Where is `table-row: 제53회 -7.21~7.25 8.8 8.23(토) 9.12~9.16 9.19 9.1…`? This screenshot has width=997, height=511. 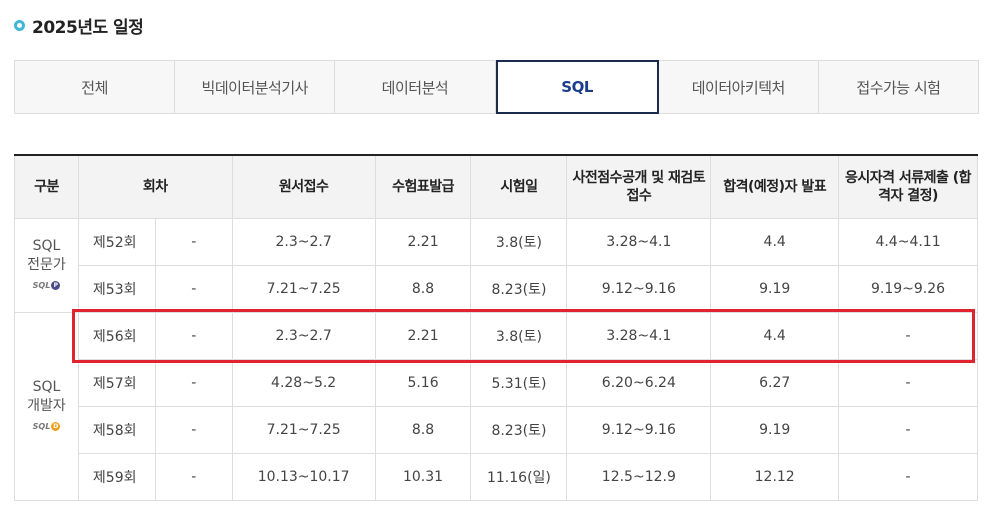 table-row: 제53회 -7.21~7.25 8.8 8.23(토) 9.12~9.16 9.19 9.1… is located at coordinates (496, 289).